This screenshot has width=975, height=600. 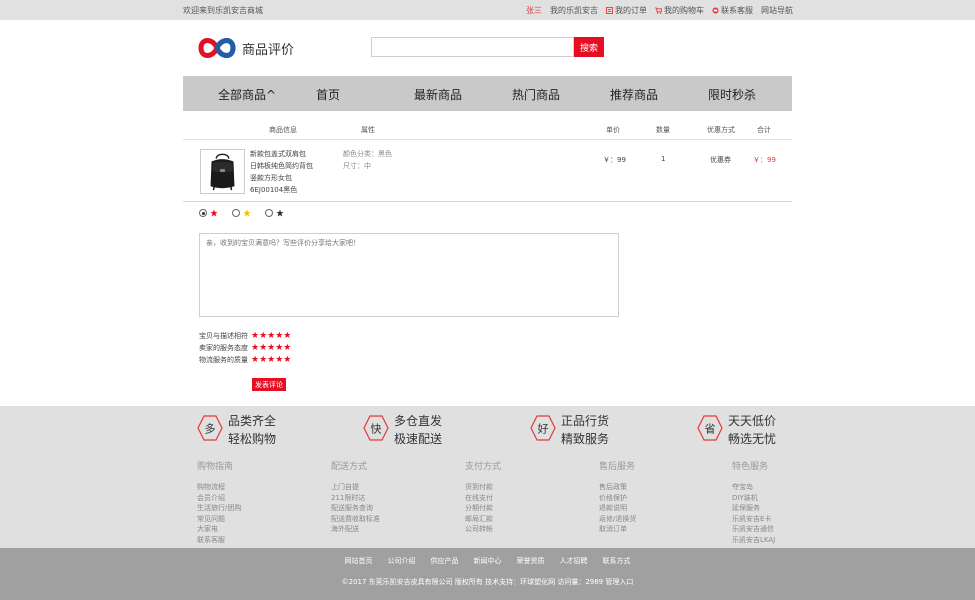 What do you see at coordinates (285, 172) in the screenshot?
I see `product-name: 新款包盖式双肩包 日韩板纯色简约背包 竖款方形女包 6EJ00104黑色` at bounding box center [285, 172].